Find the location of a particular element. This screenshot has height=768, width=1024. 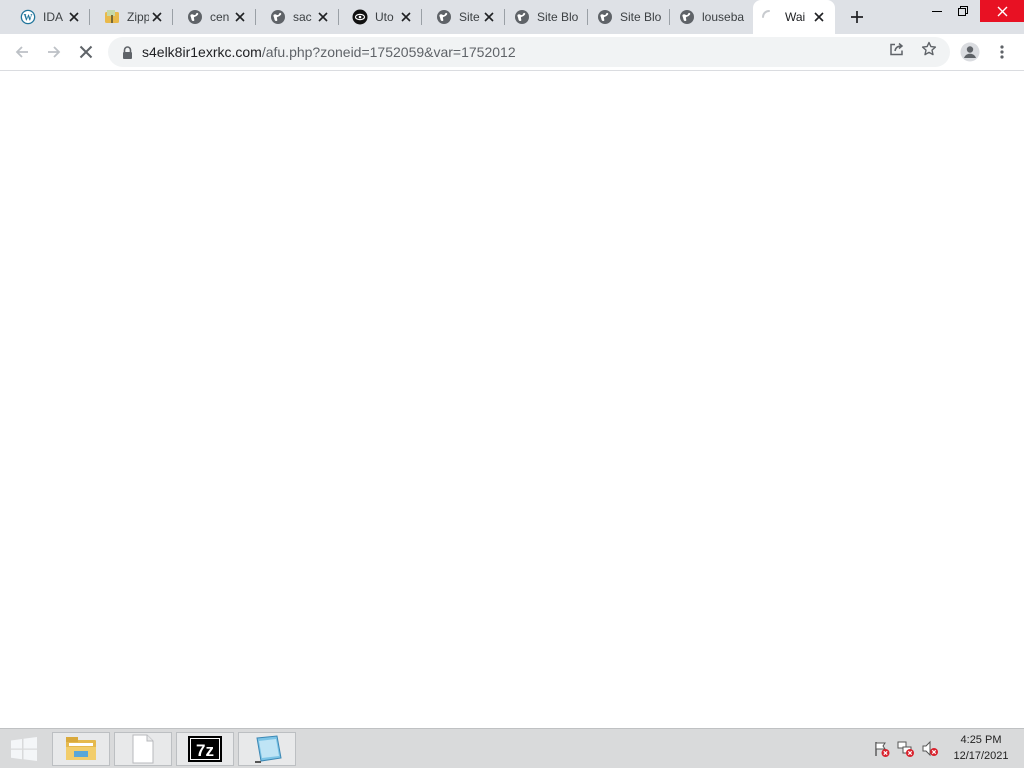

tab-zipp: Zipp is located at coordinates (131, 17).